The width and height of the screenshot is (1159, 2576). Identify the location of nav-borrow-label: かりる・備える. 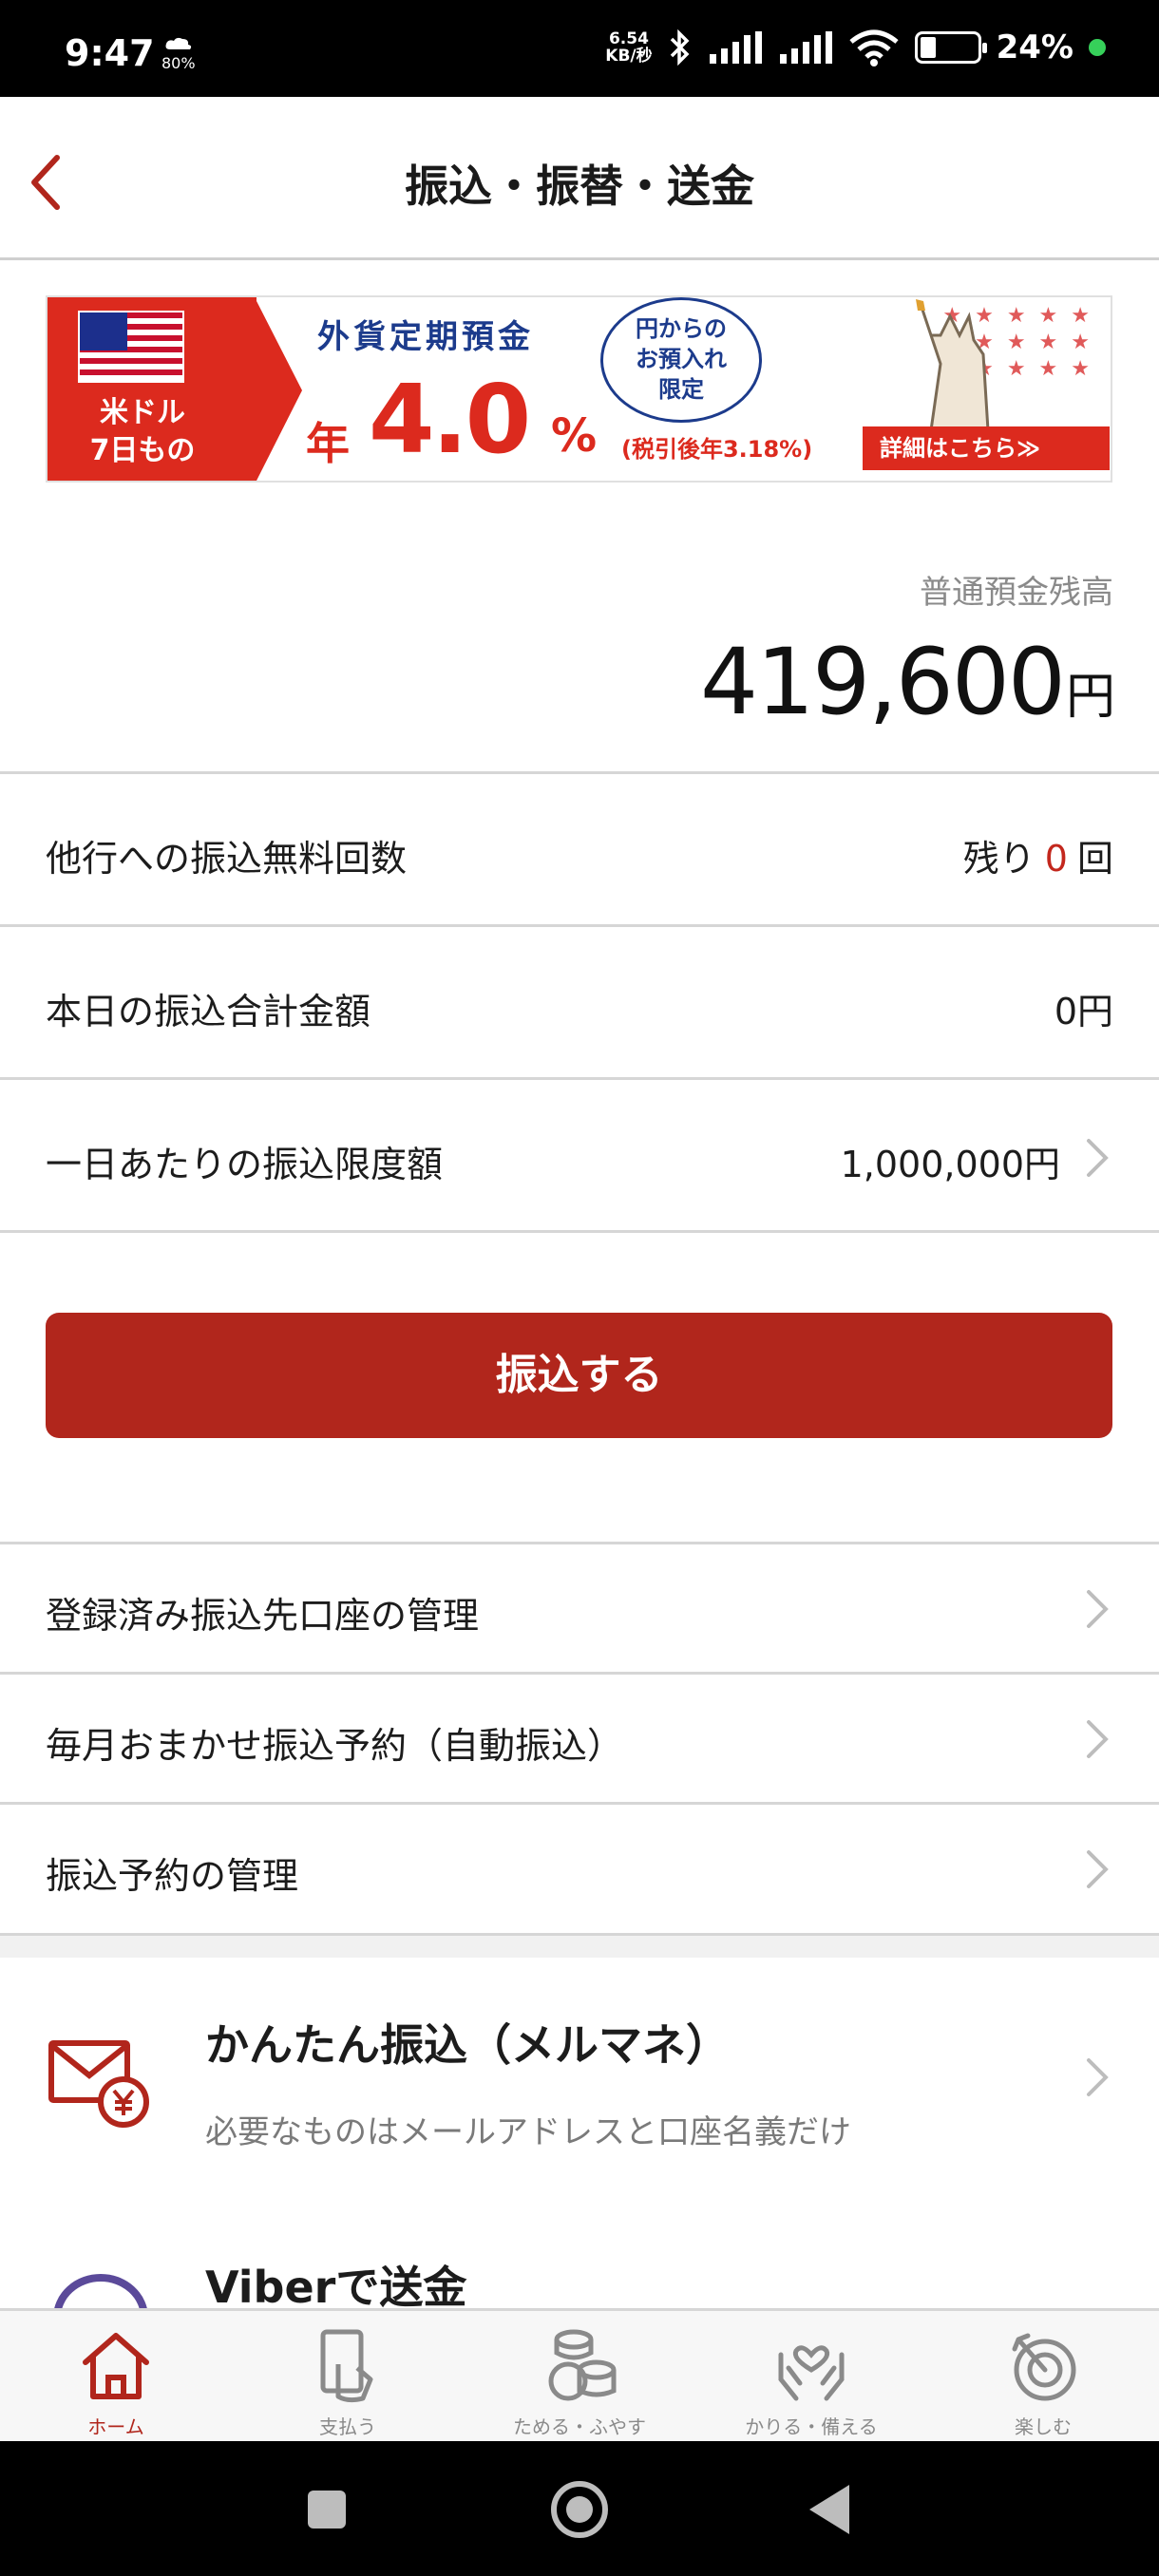
(811, 2426).